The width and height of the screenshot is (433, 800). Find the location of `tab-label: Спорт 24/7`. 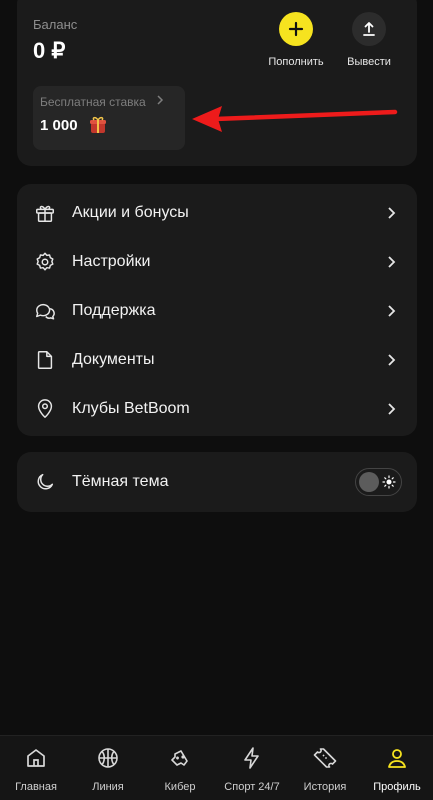

tab-label: Спорт 24/7 is located at coordinates (252, 787).